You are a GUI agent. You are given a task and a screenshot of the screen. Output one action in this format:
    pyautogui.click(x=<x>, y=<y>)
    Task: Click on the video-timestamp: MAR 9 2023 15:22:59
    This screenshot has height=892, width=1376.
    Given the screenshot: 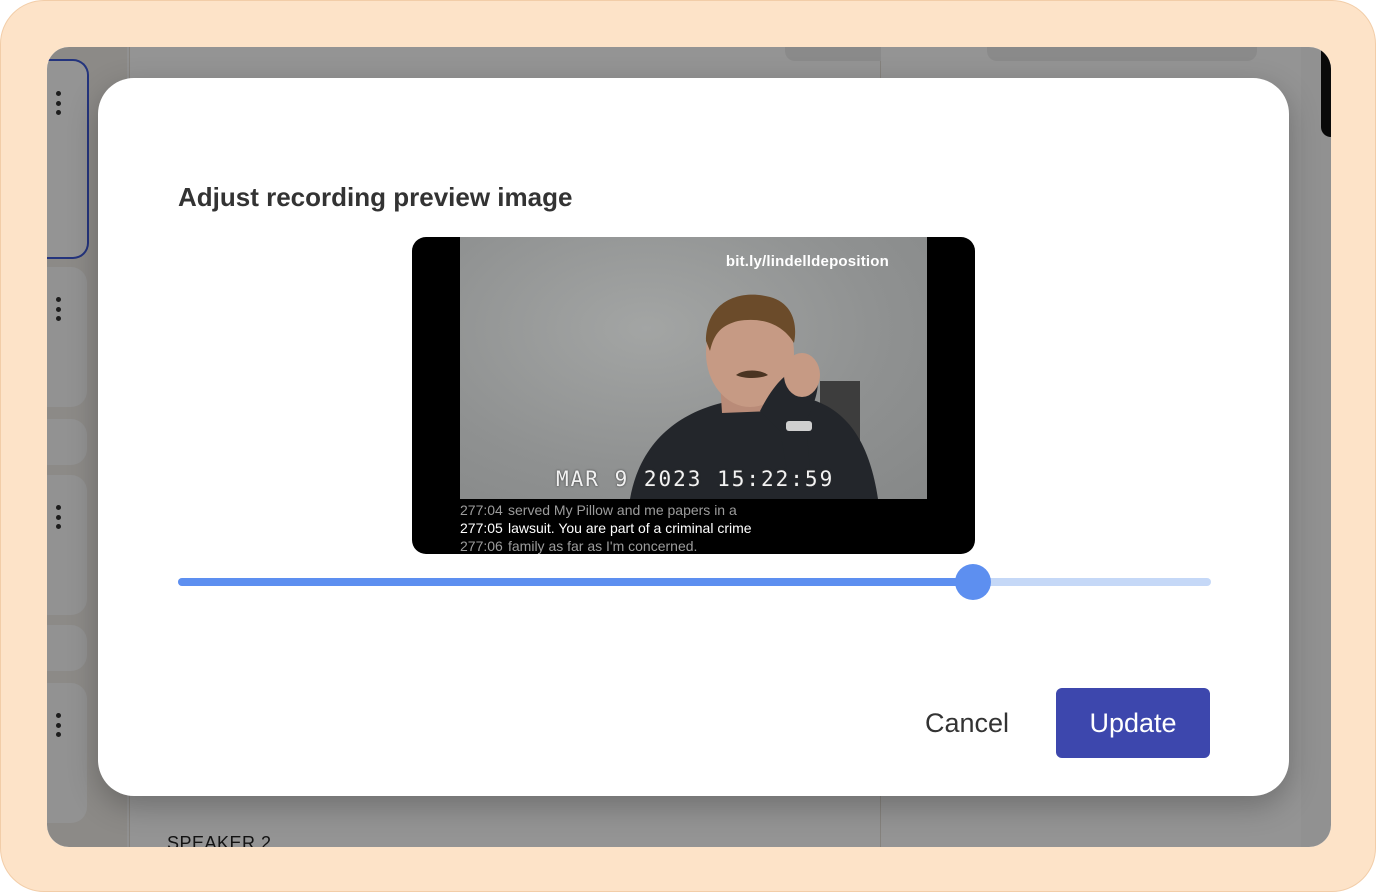 What is the action you would take?
    pyautogui.click(x=695, y=479)
    